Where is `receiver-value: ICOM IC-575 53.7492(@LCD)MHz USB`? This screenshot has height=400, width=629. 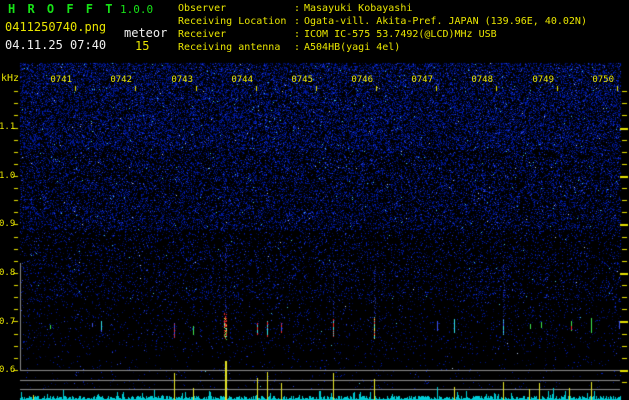 receiver-value: ICOM IC-575 53.7492(@LCD)MHz USB is located at coordinates (400, 34).